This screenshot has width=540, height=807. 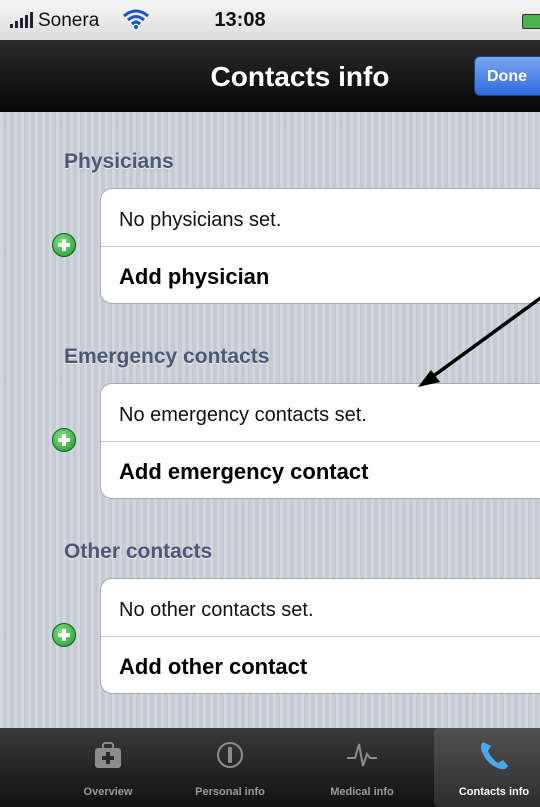 I want to click on empty-message: No emergency contacts set., so click(x=243, y=415).